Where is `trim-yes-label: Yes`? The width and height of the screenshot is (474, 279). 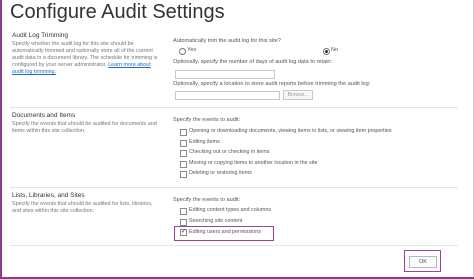 trim-yes-label: Yes is located at coordinates (192, 50).